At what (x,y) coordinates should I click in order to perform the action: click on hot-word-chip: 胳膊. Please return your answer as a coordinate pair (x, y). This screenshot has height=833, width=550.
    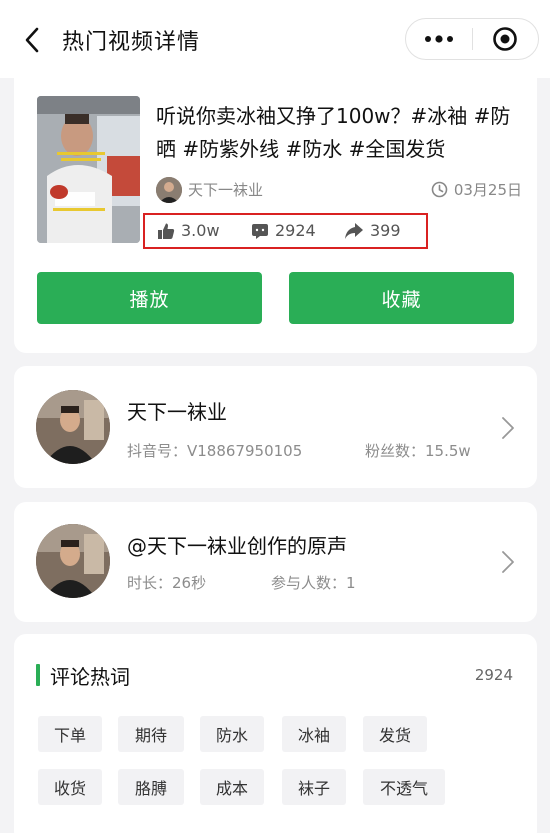
    Looking at the image, I should click on (151, 787).